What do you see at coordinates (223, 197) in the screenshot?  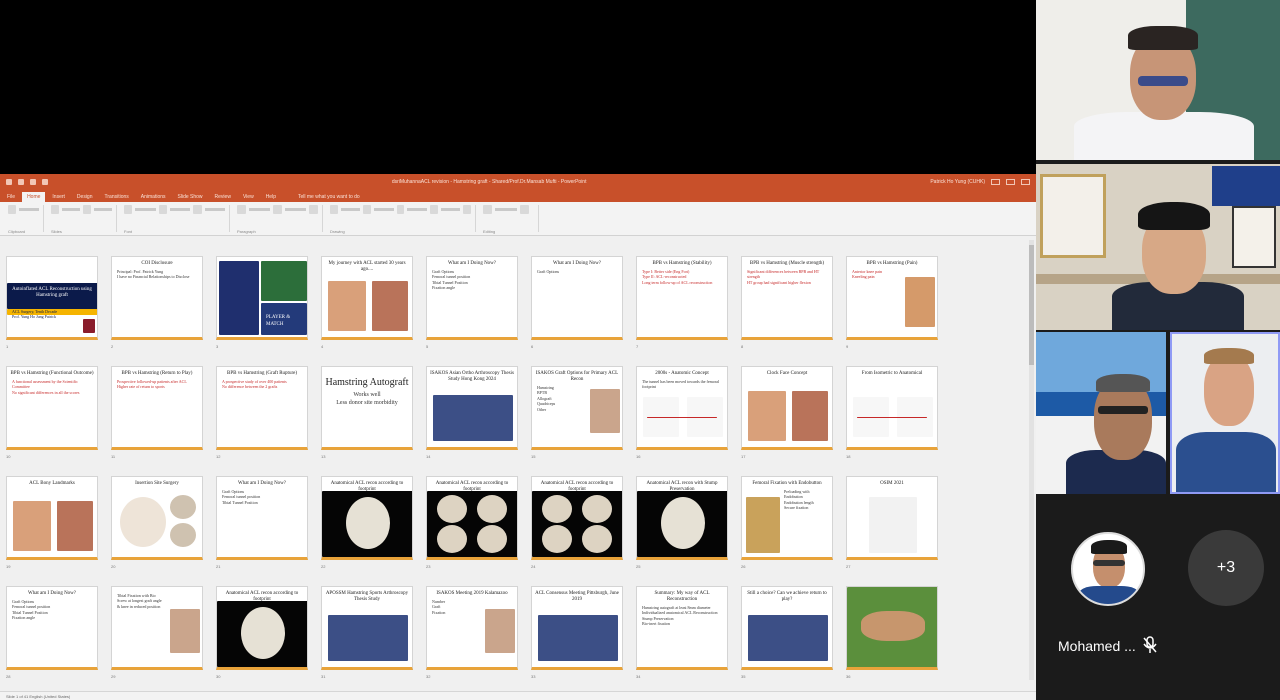 I see `tab-review: Review` at bounding box center [223, 197].